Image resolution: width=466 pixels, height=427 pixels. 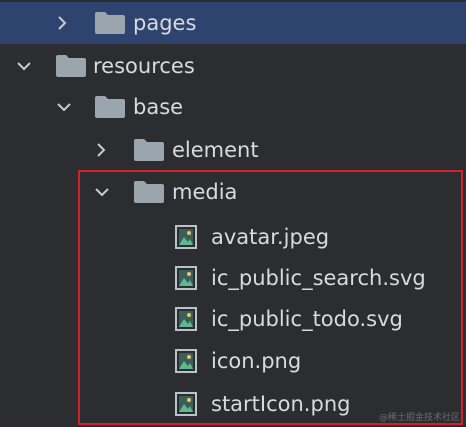 What do you see at coordinates (144, 66) in the screenshot?
I see `tree-label-resources: resources` at bounding box center [144, 66].